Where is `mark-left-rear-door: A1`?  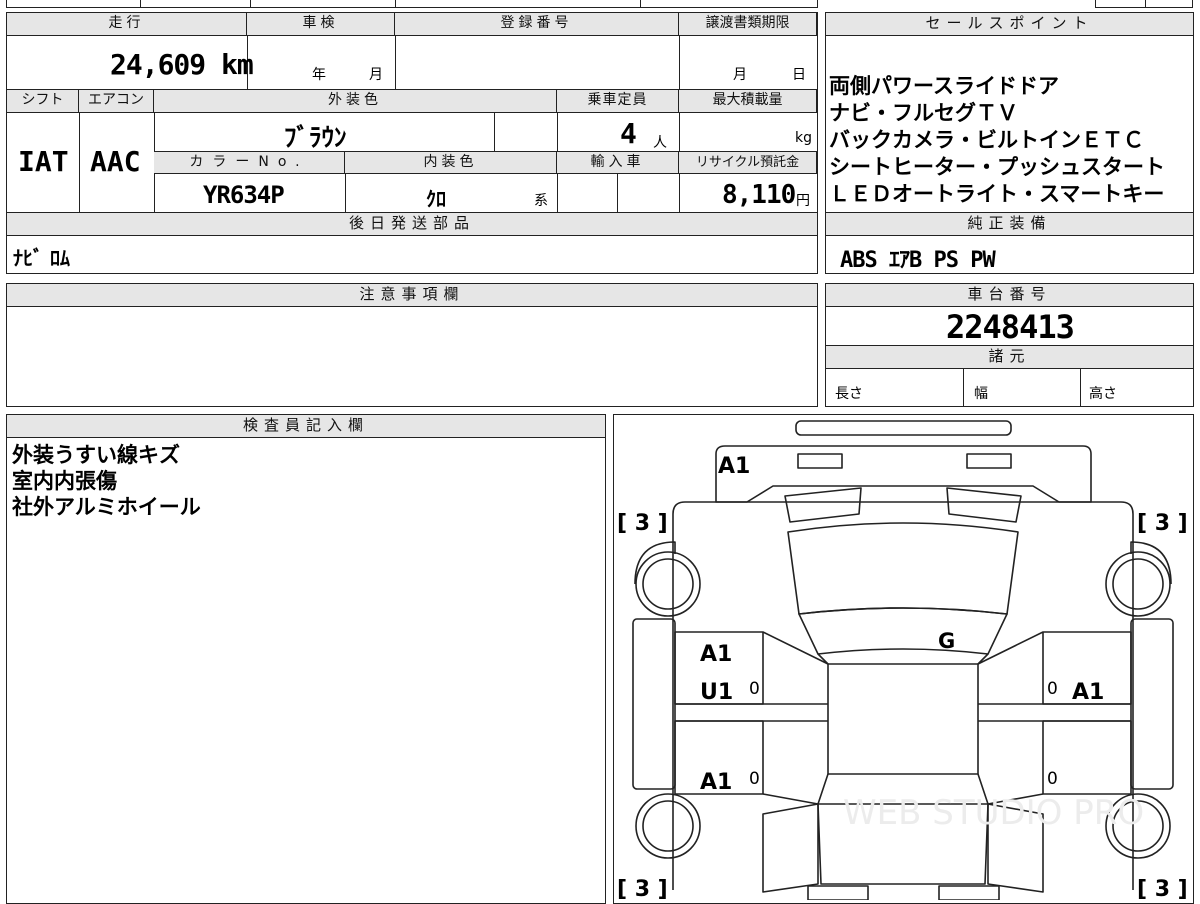
mark-left-rear-door: A1 is located at coordinates (716, 782).